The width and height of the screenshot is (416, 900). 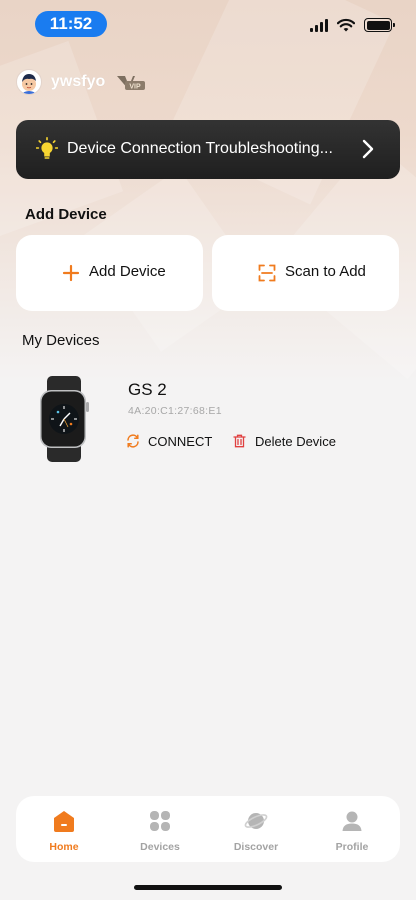 What do you see at coordinates (368, 149) in the screenshot?
I see `chevron-right-icon` at bounding box center [368, 149].